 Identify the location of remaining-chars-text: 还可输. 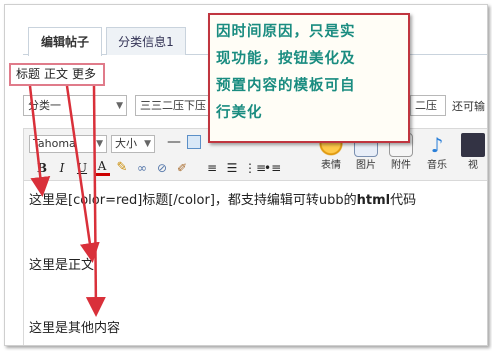
(468, 106).